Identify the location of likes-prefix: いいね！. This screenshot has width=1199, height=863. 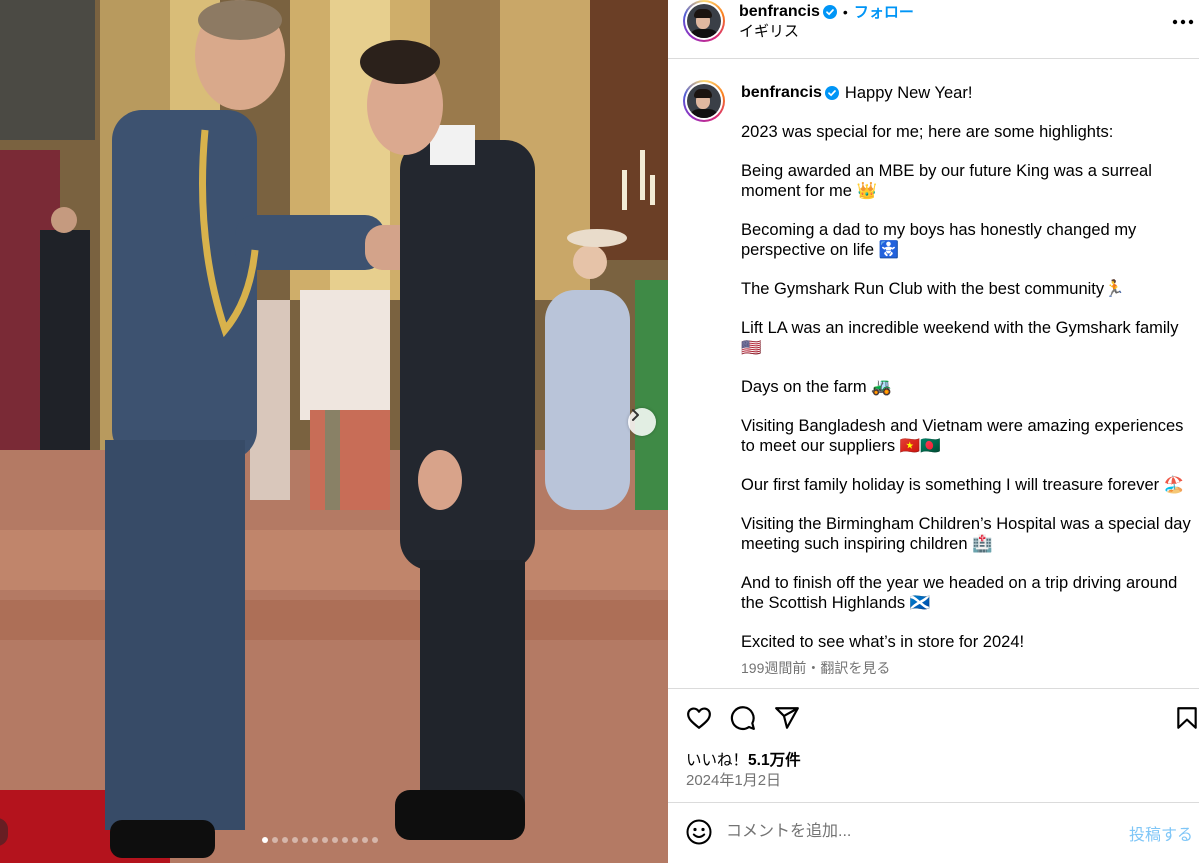
(717, 760).